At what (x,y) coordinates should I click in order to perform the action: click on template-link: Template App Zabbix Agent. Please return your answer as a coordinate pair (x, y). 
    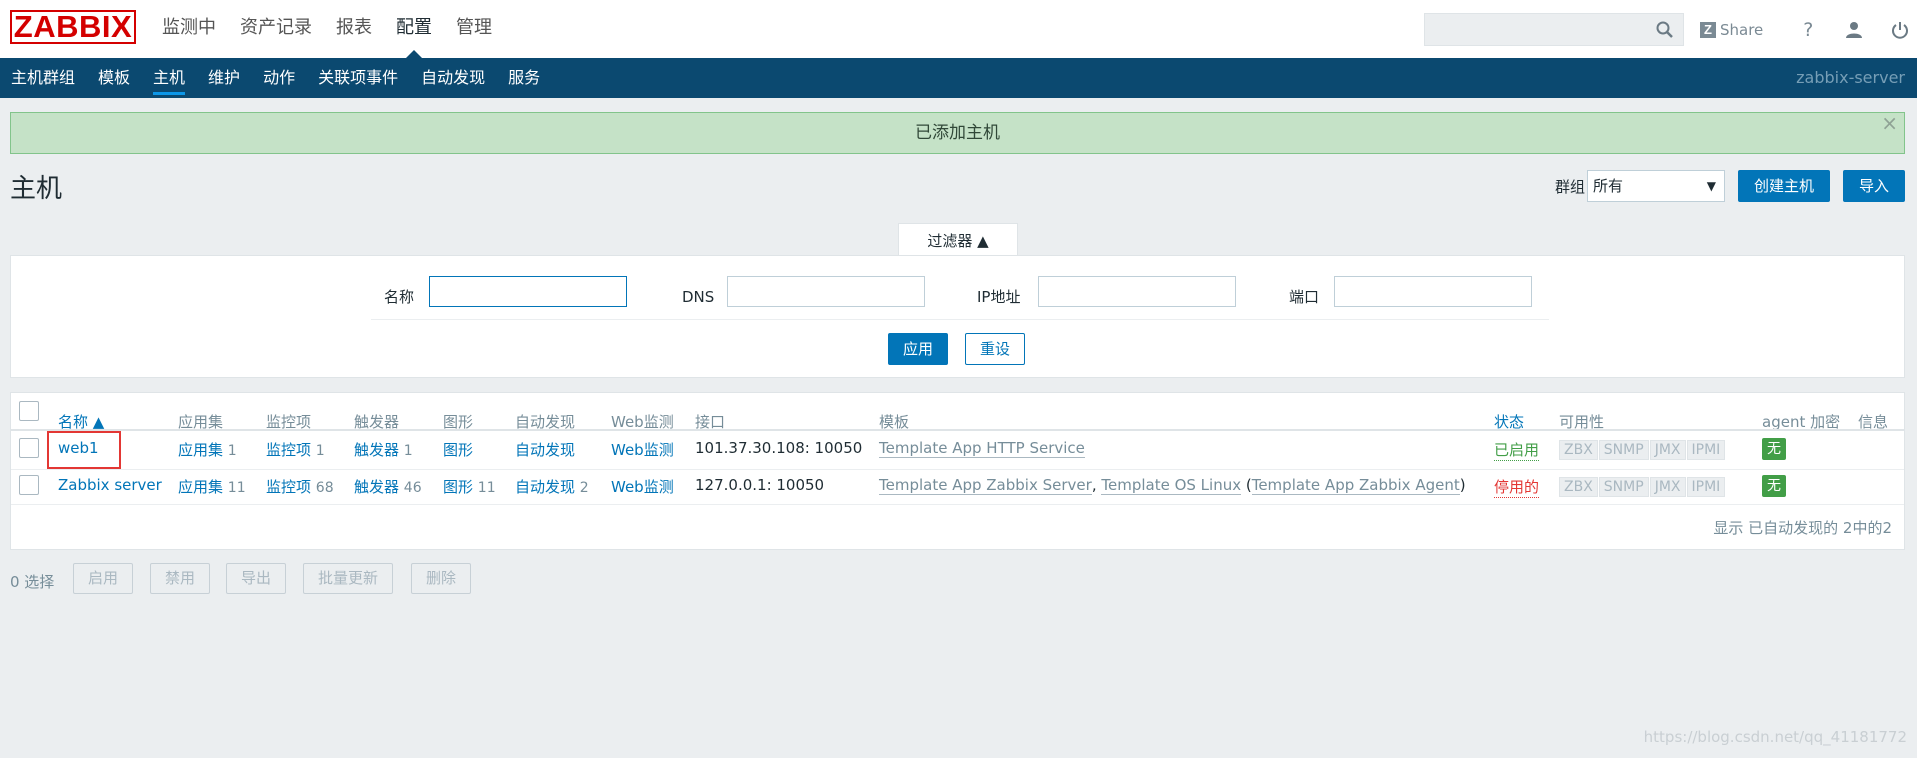
    Looking at the image, I should click on (1355, 485).